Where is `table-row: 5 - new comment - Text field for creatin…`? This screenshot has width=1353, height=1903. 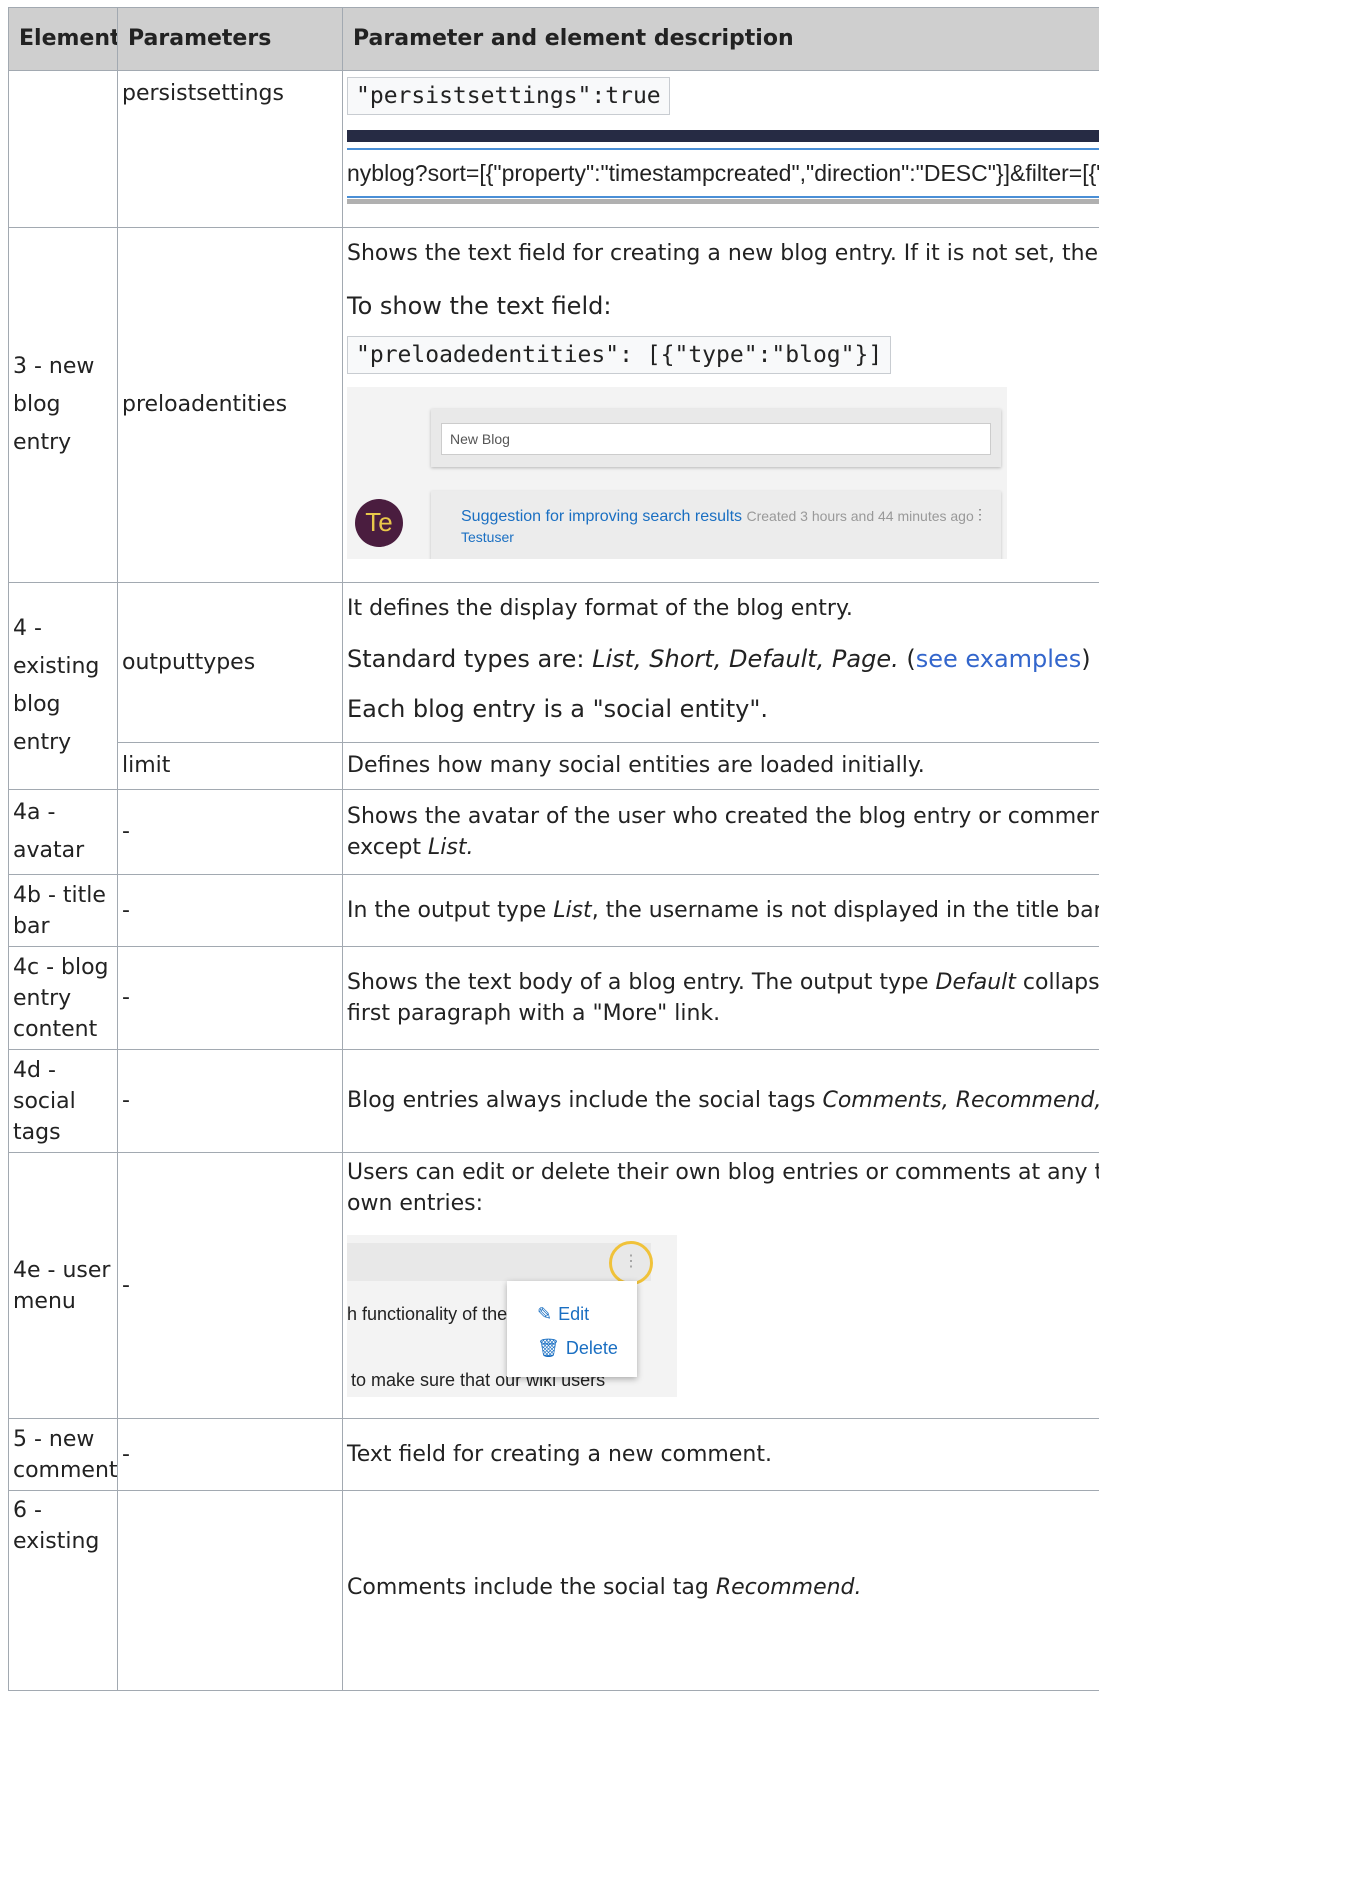
table-row: 5 - new comment - Text field for creatin… is located at coordinates (553, 1454).